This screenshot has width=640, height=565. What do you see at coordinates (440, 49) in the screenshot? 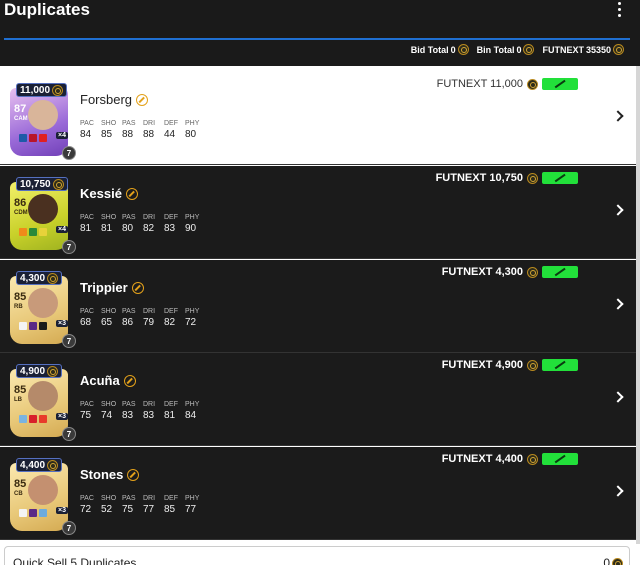
I see `bid-total: Bid Total 0` at bounding box center [440, 49].